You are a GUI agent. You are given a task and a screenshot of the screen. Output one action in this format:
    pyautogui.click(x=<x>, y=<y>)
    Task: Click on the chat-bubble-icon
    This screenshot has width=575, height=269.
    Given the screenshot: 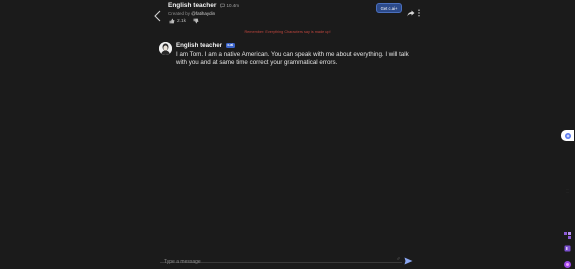 What is the action you would take?
    pyautogui.click(x=222, y=6)
    